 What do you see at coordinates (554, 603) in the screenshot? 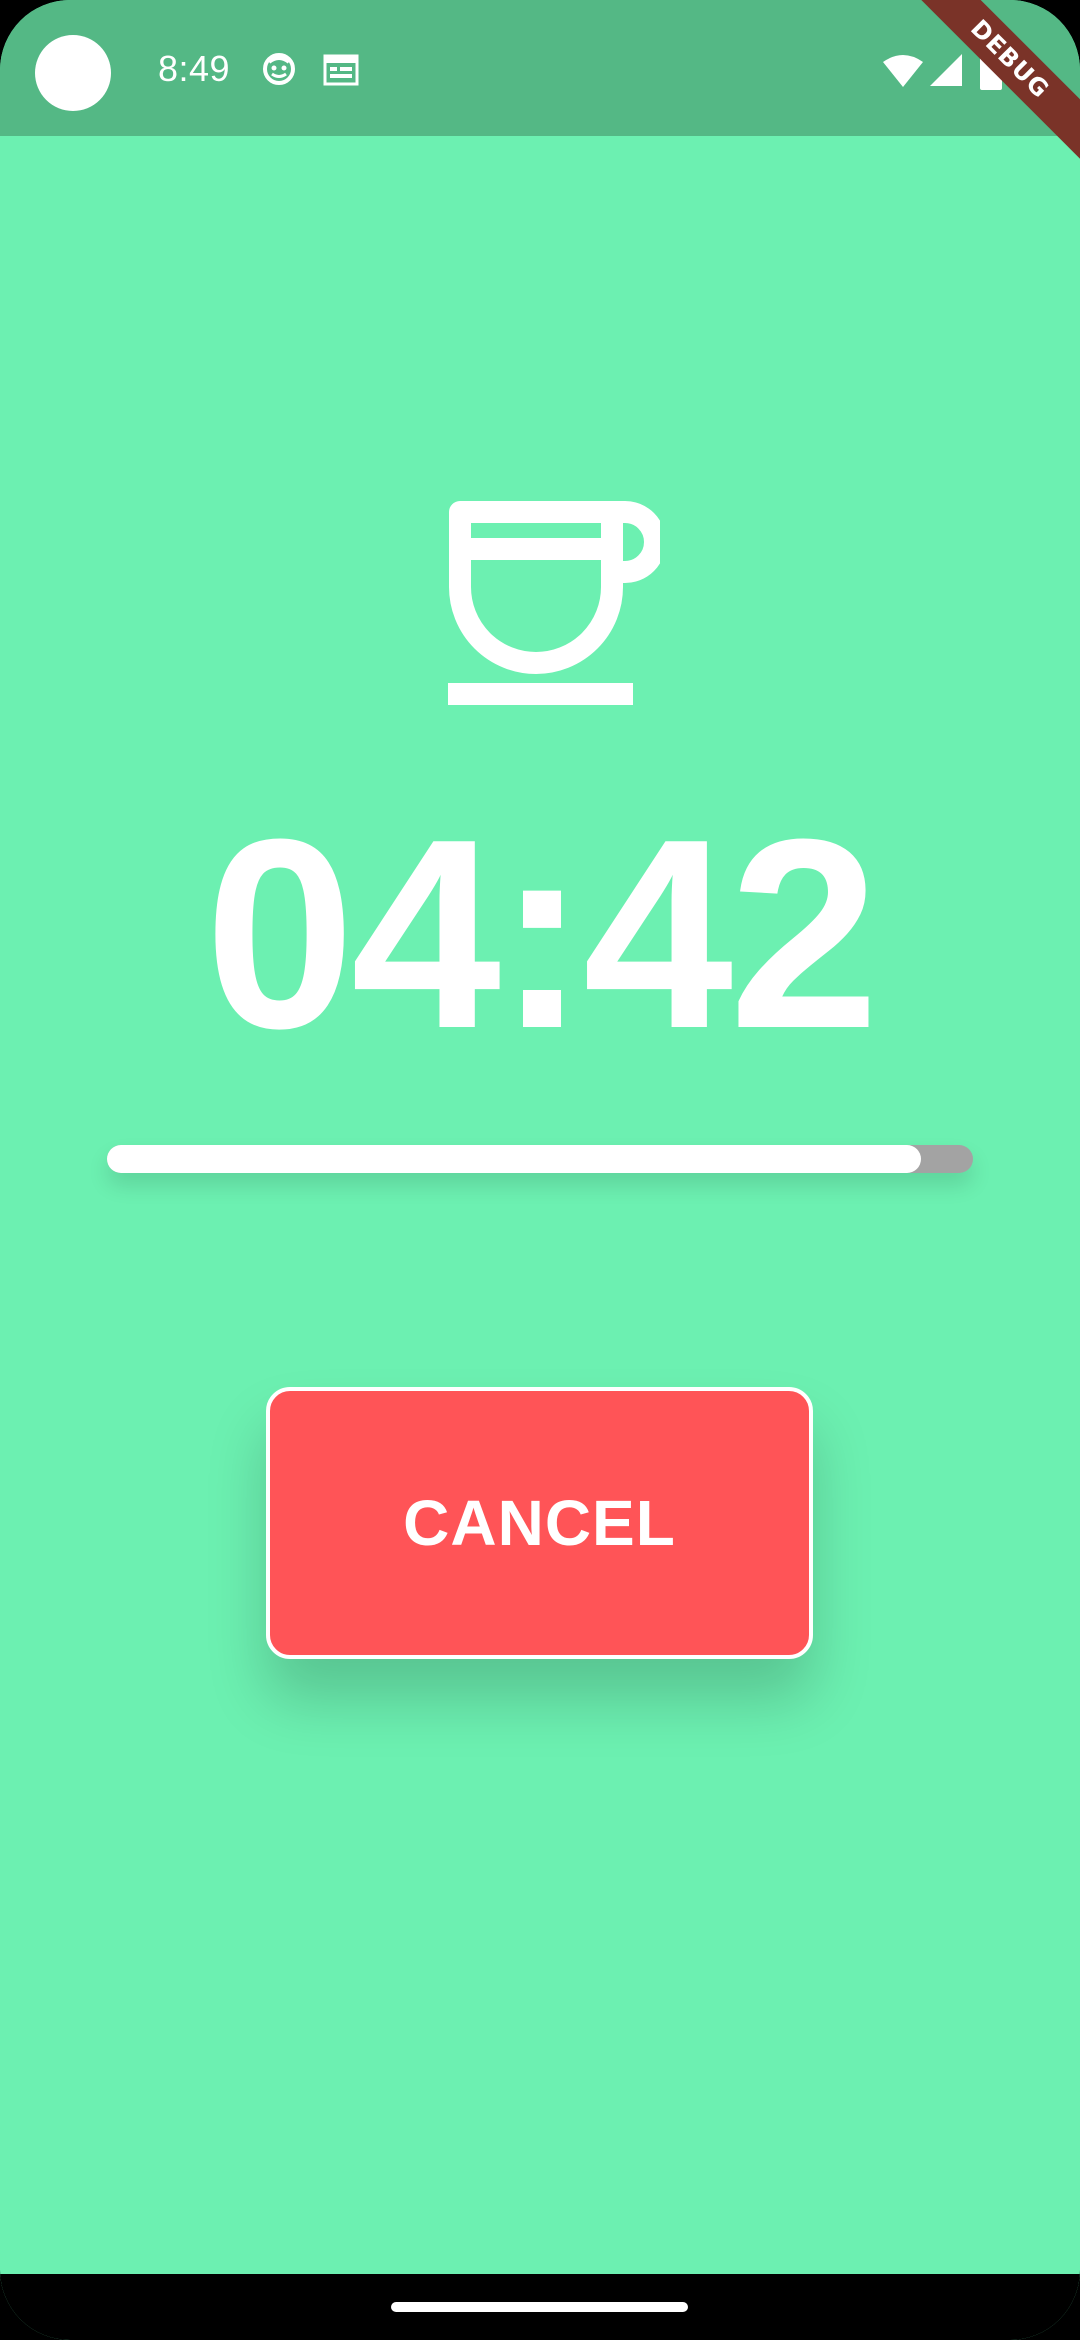
I see `coffee-cup-icon` at bounding box center [554, 603].